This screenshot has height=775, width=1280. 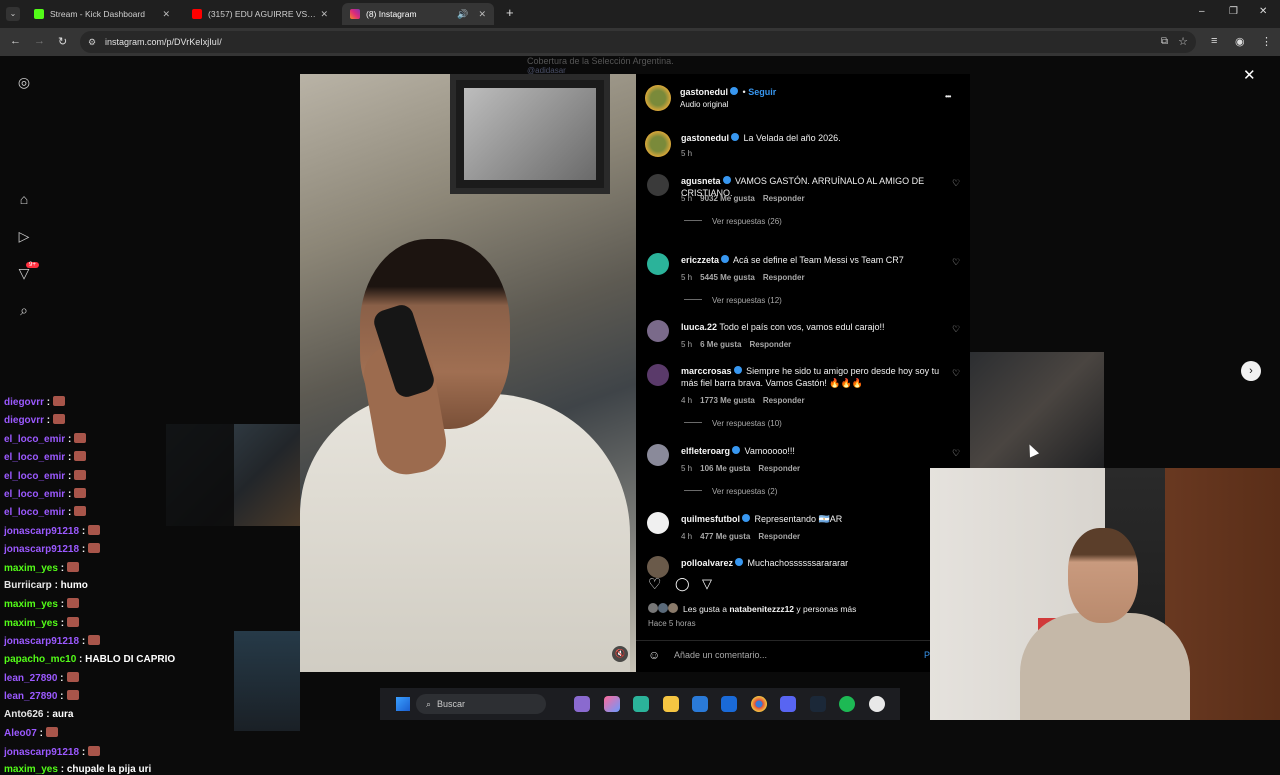 What do you see at coordinates (24, 199) in the screenshot?
I see `home-icon: ⌂` at bounding box center [24, 199].